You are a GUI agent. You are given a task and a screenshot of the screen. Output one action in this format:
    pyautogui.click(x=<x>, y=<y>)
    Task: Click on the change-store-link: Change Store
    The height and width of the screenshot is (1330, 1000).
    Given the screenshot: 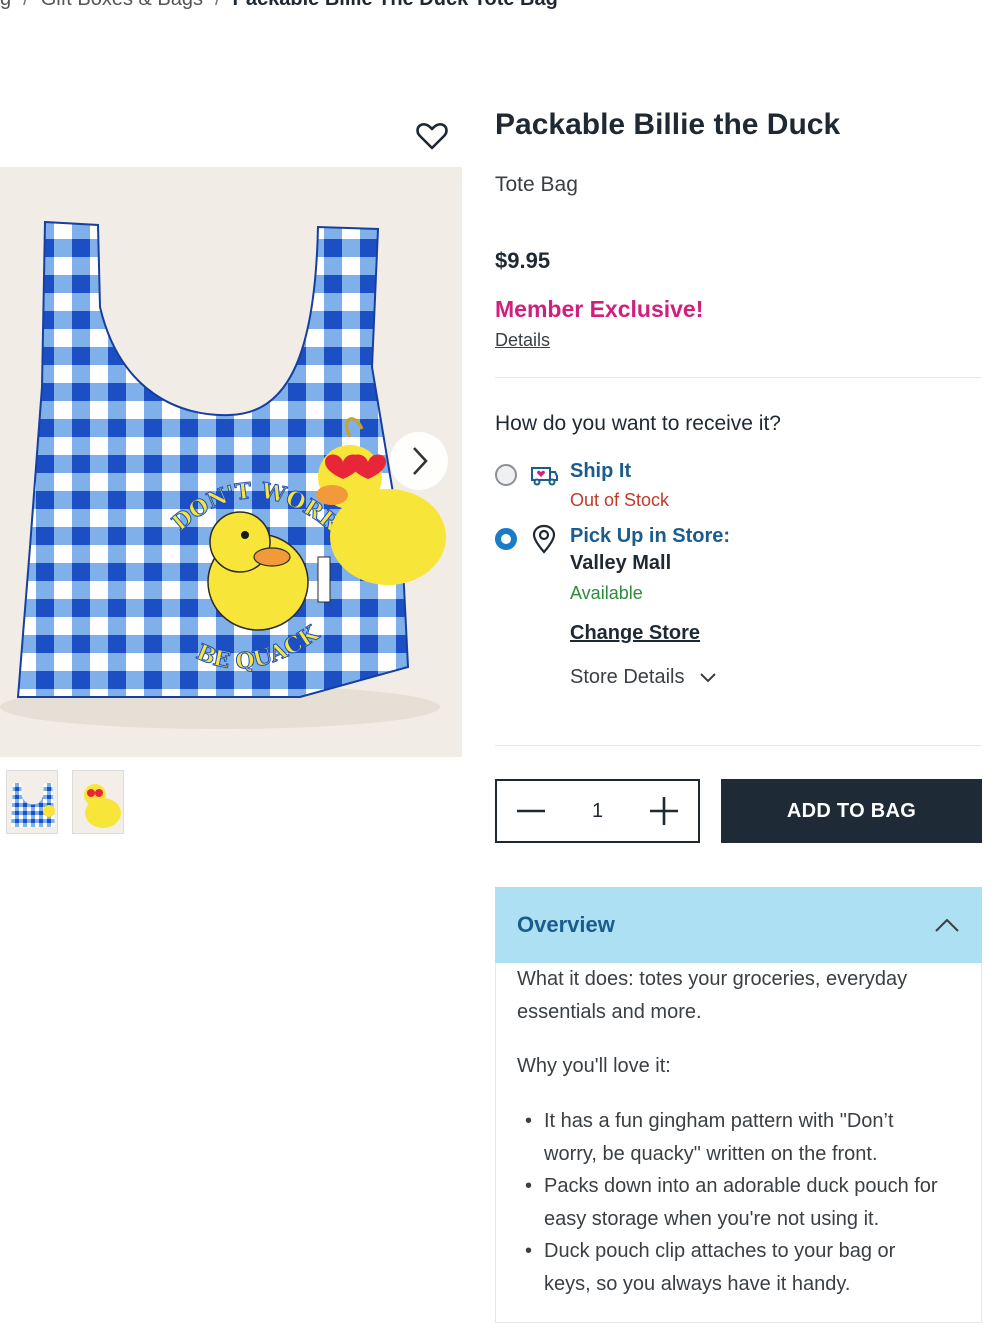 What is the action you would take?
    pyautogui.click(x=635, y=633)
    